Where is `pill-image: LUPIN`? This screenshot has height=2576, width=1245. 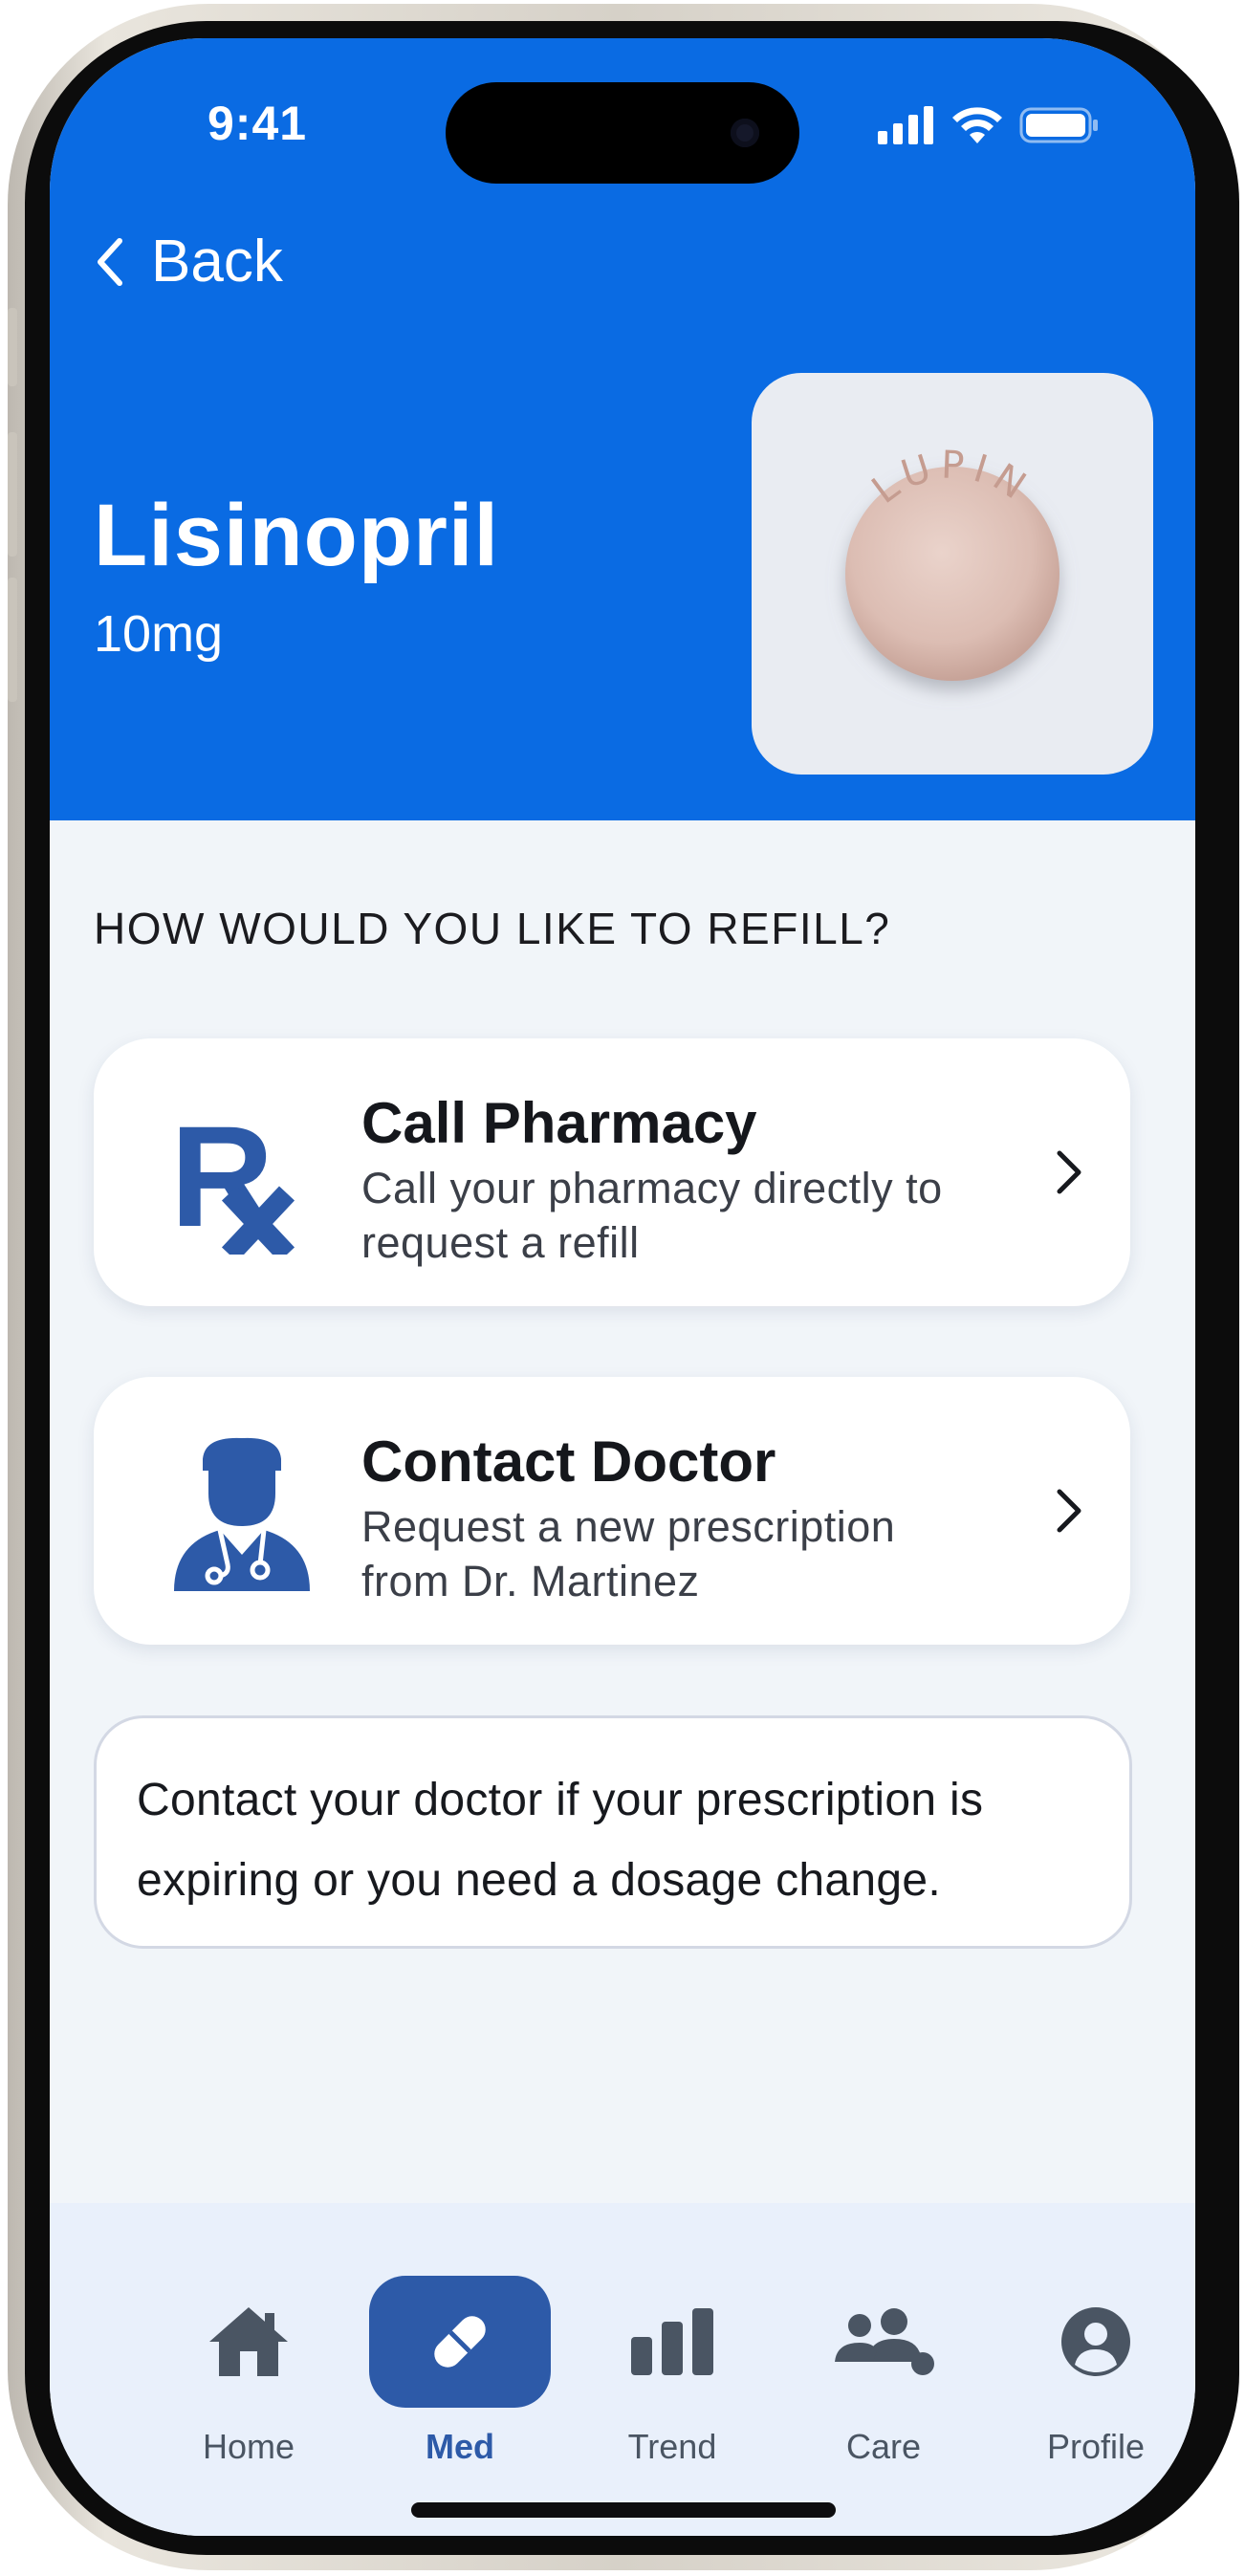 pill-image: LUPIN is located at coordinates (952, 562).